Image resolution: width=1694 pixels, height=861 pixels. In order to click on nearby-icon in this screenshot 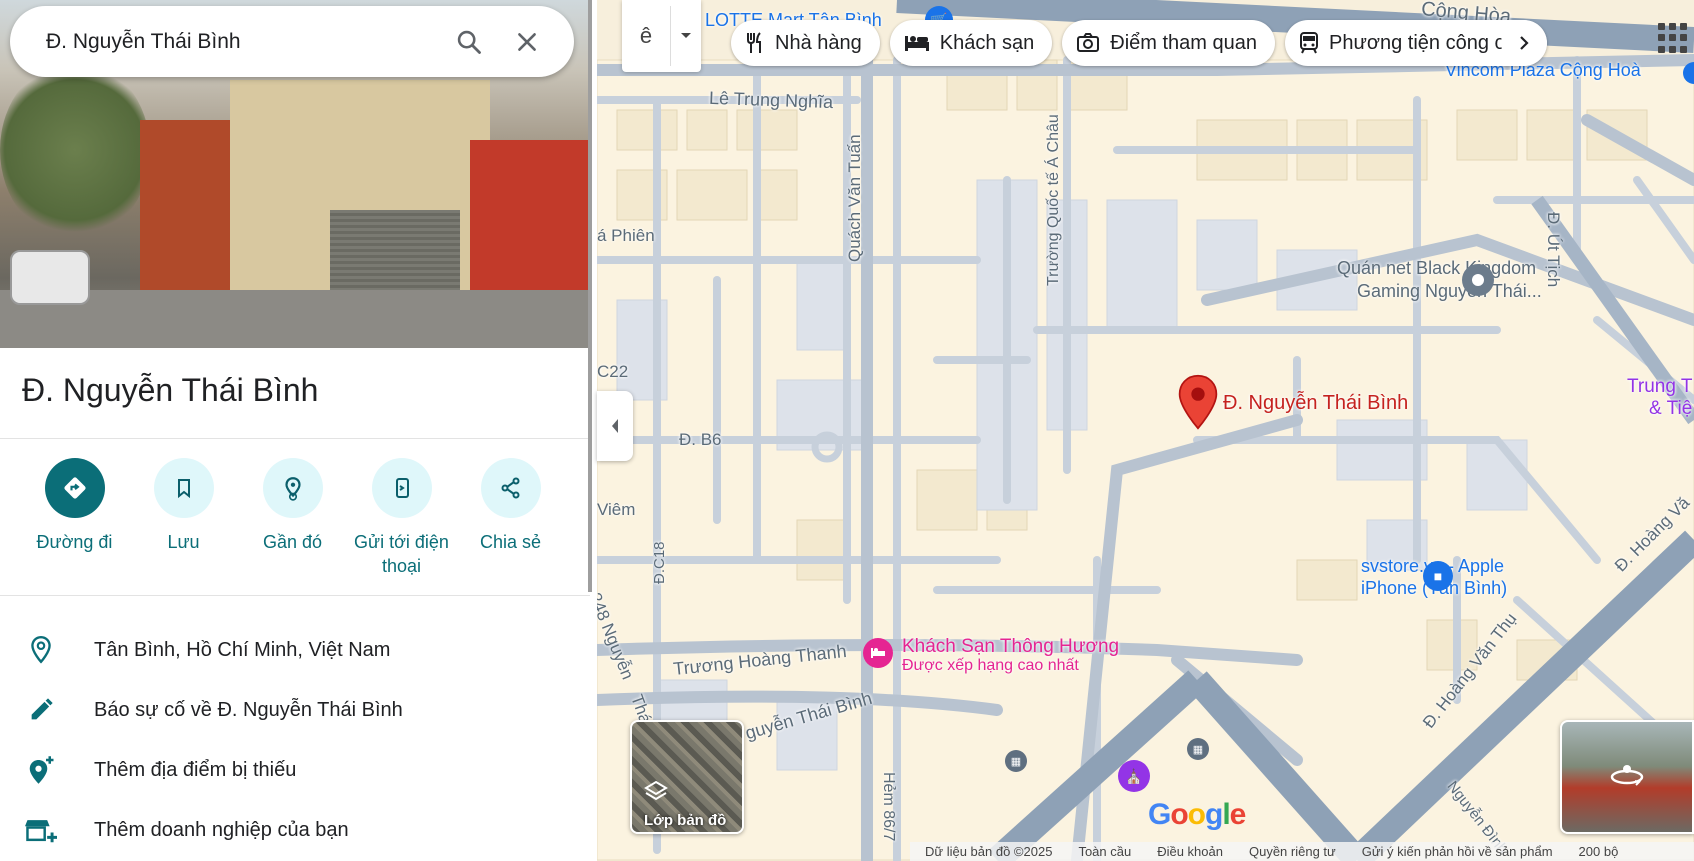, I will do `click(292, 488)`.